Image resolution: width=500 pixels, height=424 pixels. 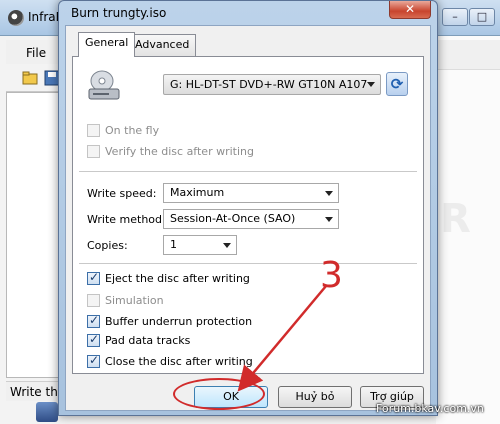 What do you see at coordinates (430, 408) in the screenshot?
I see `forum-watermark: Forum.bkav.com.vn` at bounding box center [430, 408].